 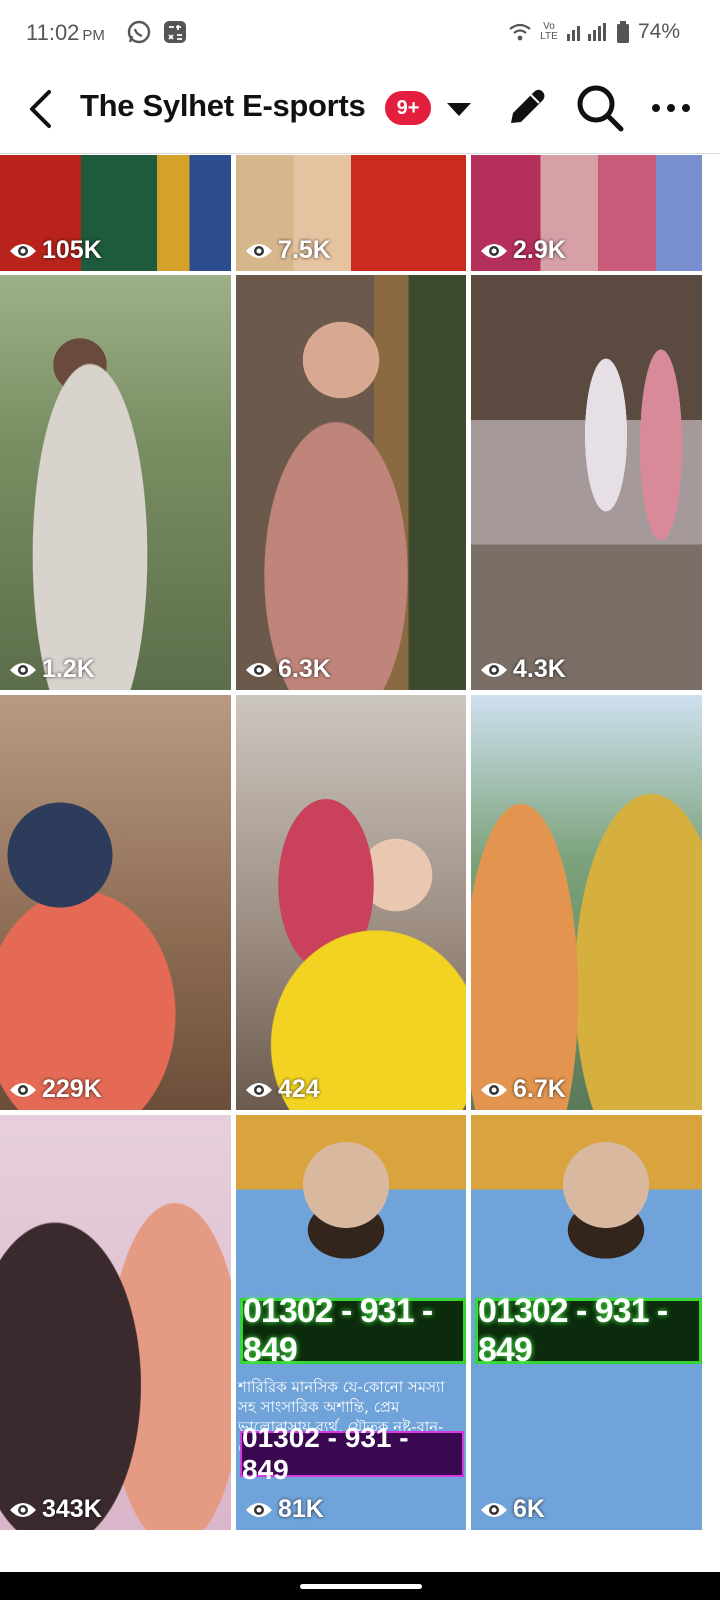 I want to click on back-button, so click(x=40, y=109).